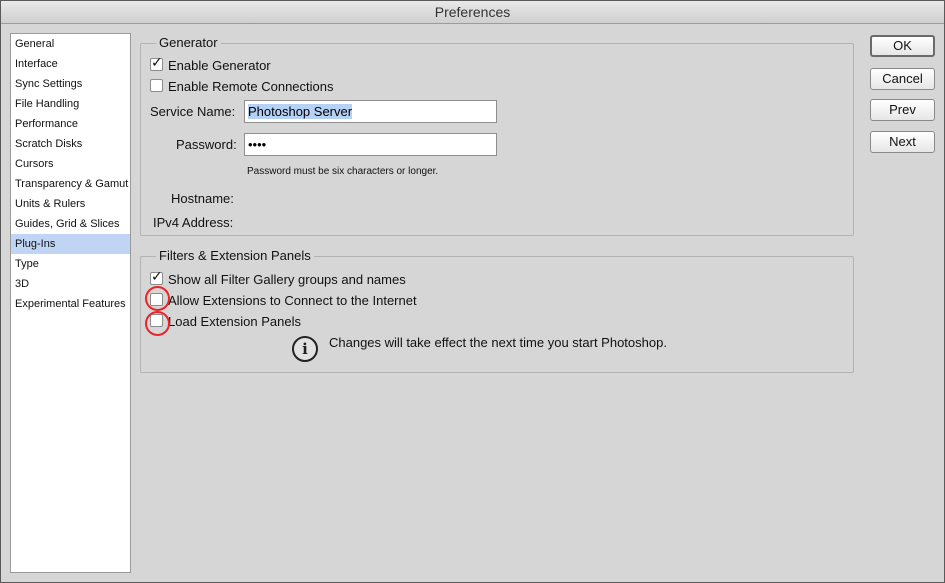 The width and height of the screenshot is (945, 583). What do you see at coordinates (902, 79) in the screenshot?
I see `cancel-button: Cancel` at bounding box center [902, 79].